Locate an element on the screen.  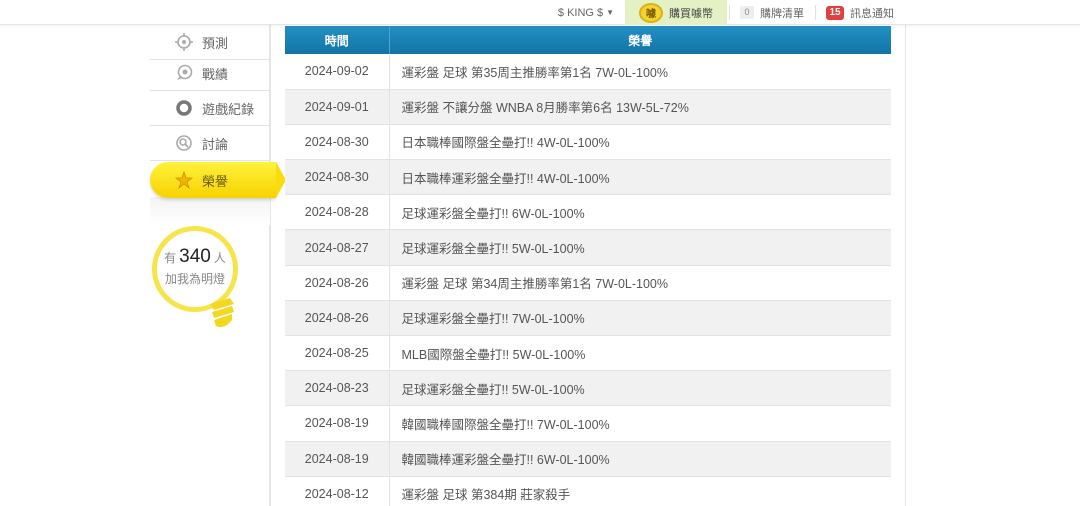
sidebar-item-record: 戰績 is located at coordinates (210, 73).